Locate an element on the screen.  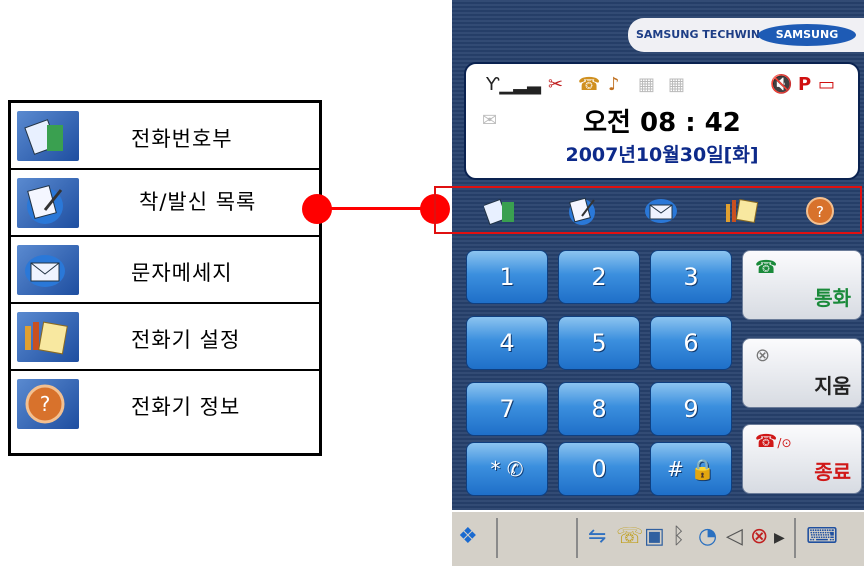
signal-icon: Ƴ▁▂▃ is located at coordinates (513, 84).